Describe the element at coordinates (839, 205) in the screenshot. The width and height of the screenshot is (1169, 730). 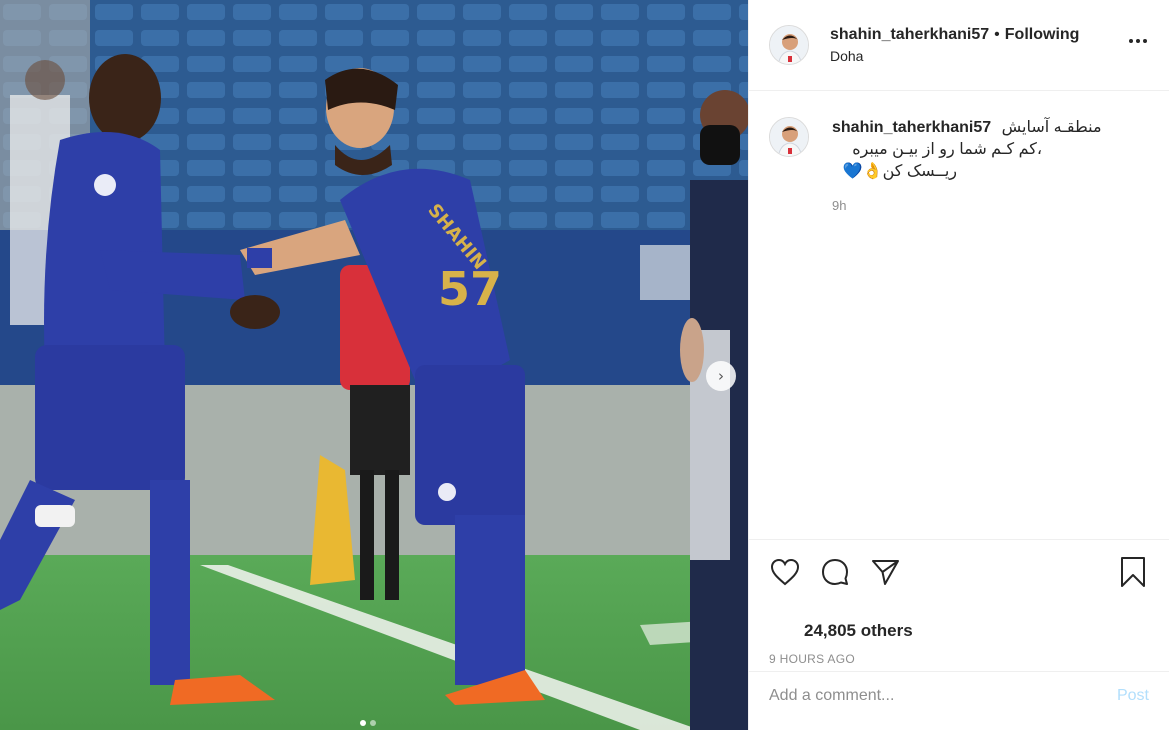
I see `caption-timestamp: 9h` at that location.